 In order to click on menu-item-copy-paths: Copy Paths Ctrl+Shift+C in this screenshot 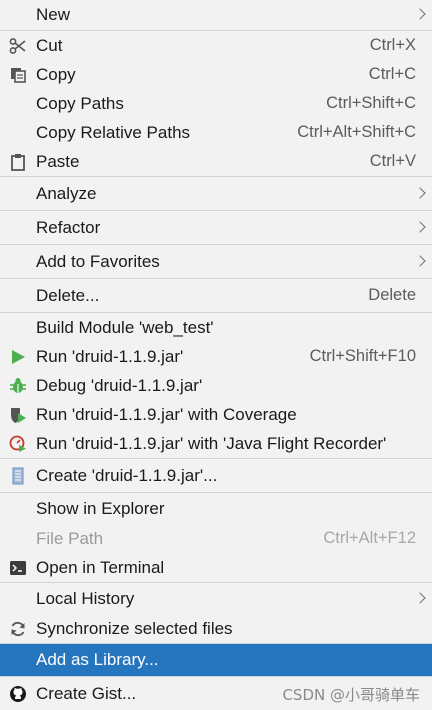, I will do `click(216, 103)`.